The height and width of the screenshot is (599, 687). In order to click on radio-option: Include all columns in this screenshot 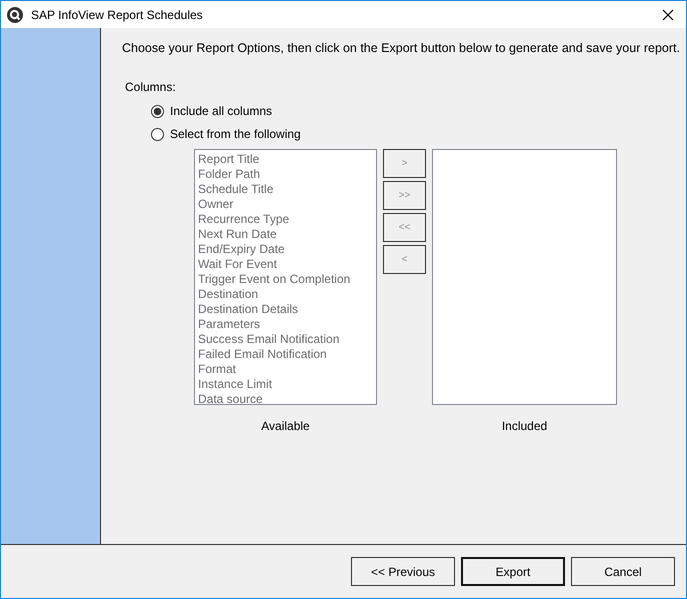, I will do `click(211, 111)`.